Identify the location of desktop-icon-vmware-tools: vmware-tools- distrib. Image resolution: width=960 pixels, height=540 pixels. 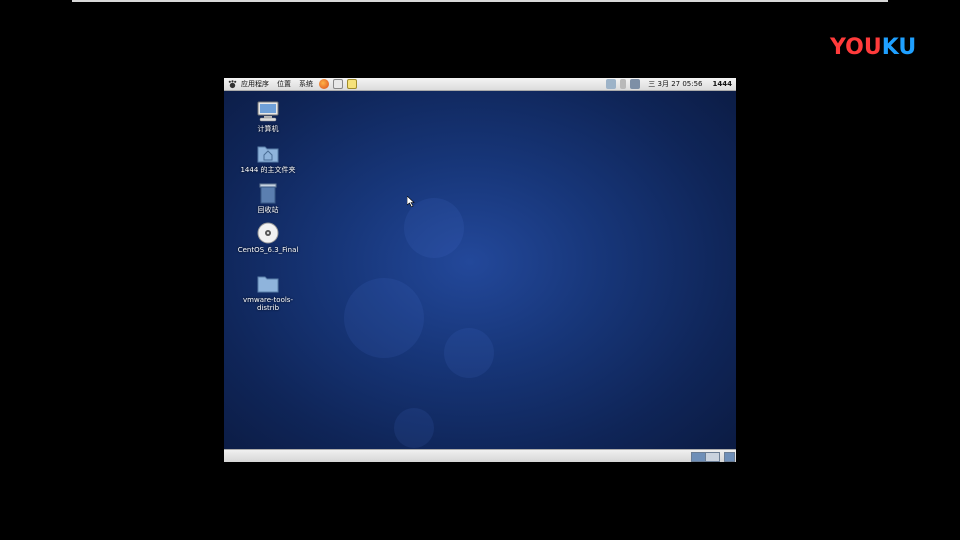
(268, 292).